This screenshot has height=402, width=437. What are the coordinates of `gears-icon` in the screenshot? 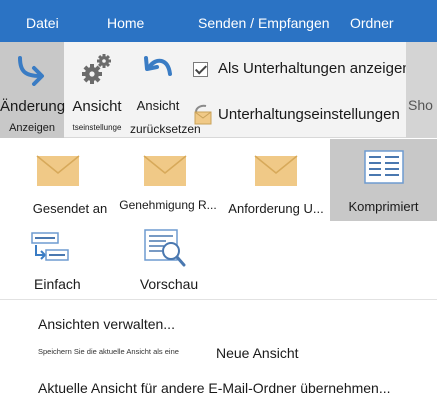 It's located at (97, 71).